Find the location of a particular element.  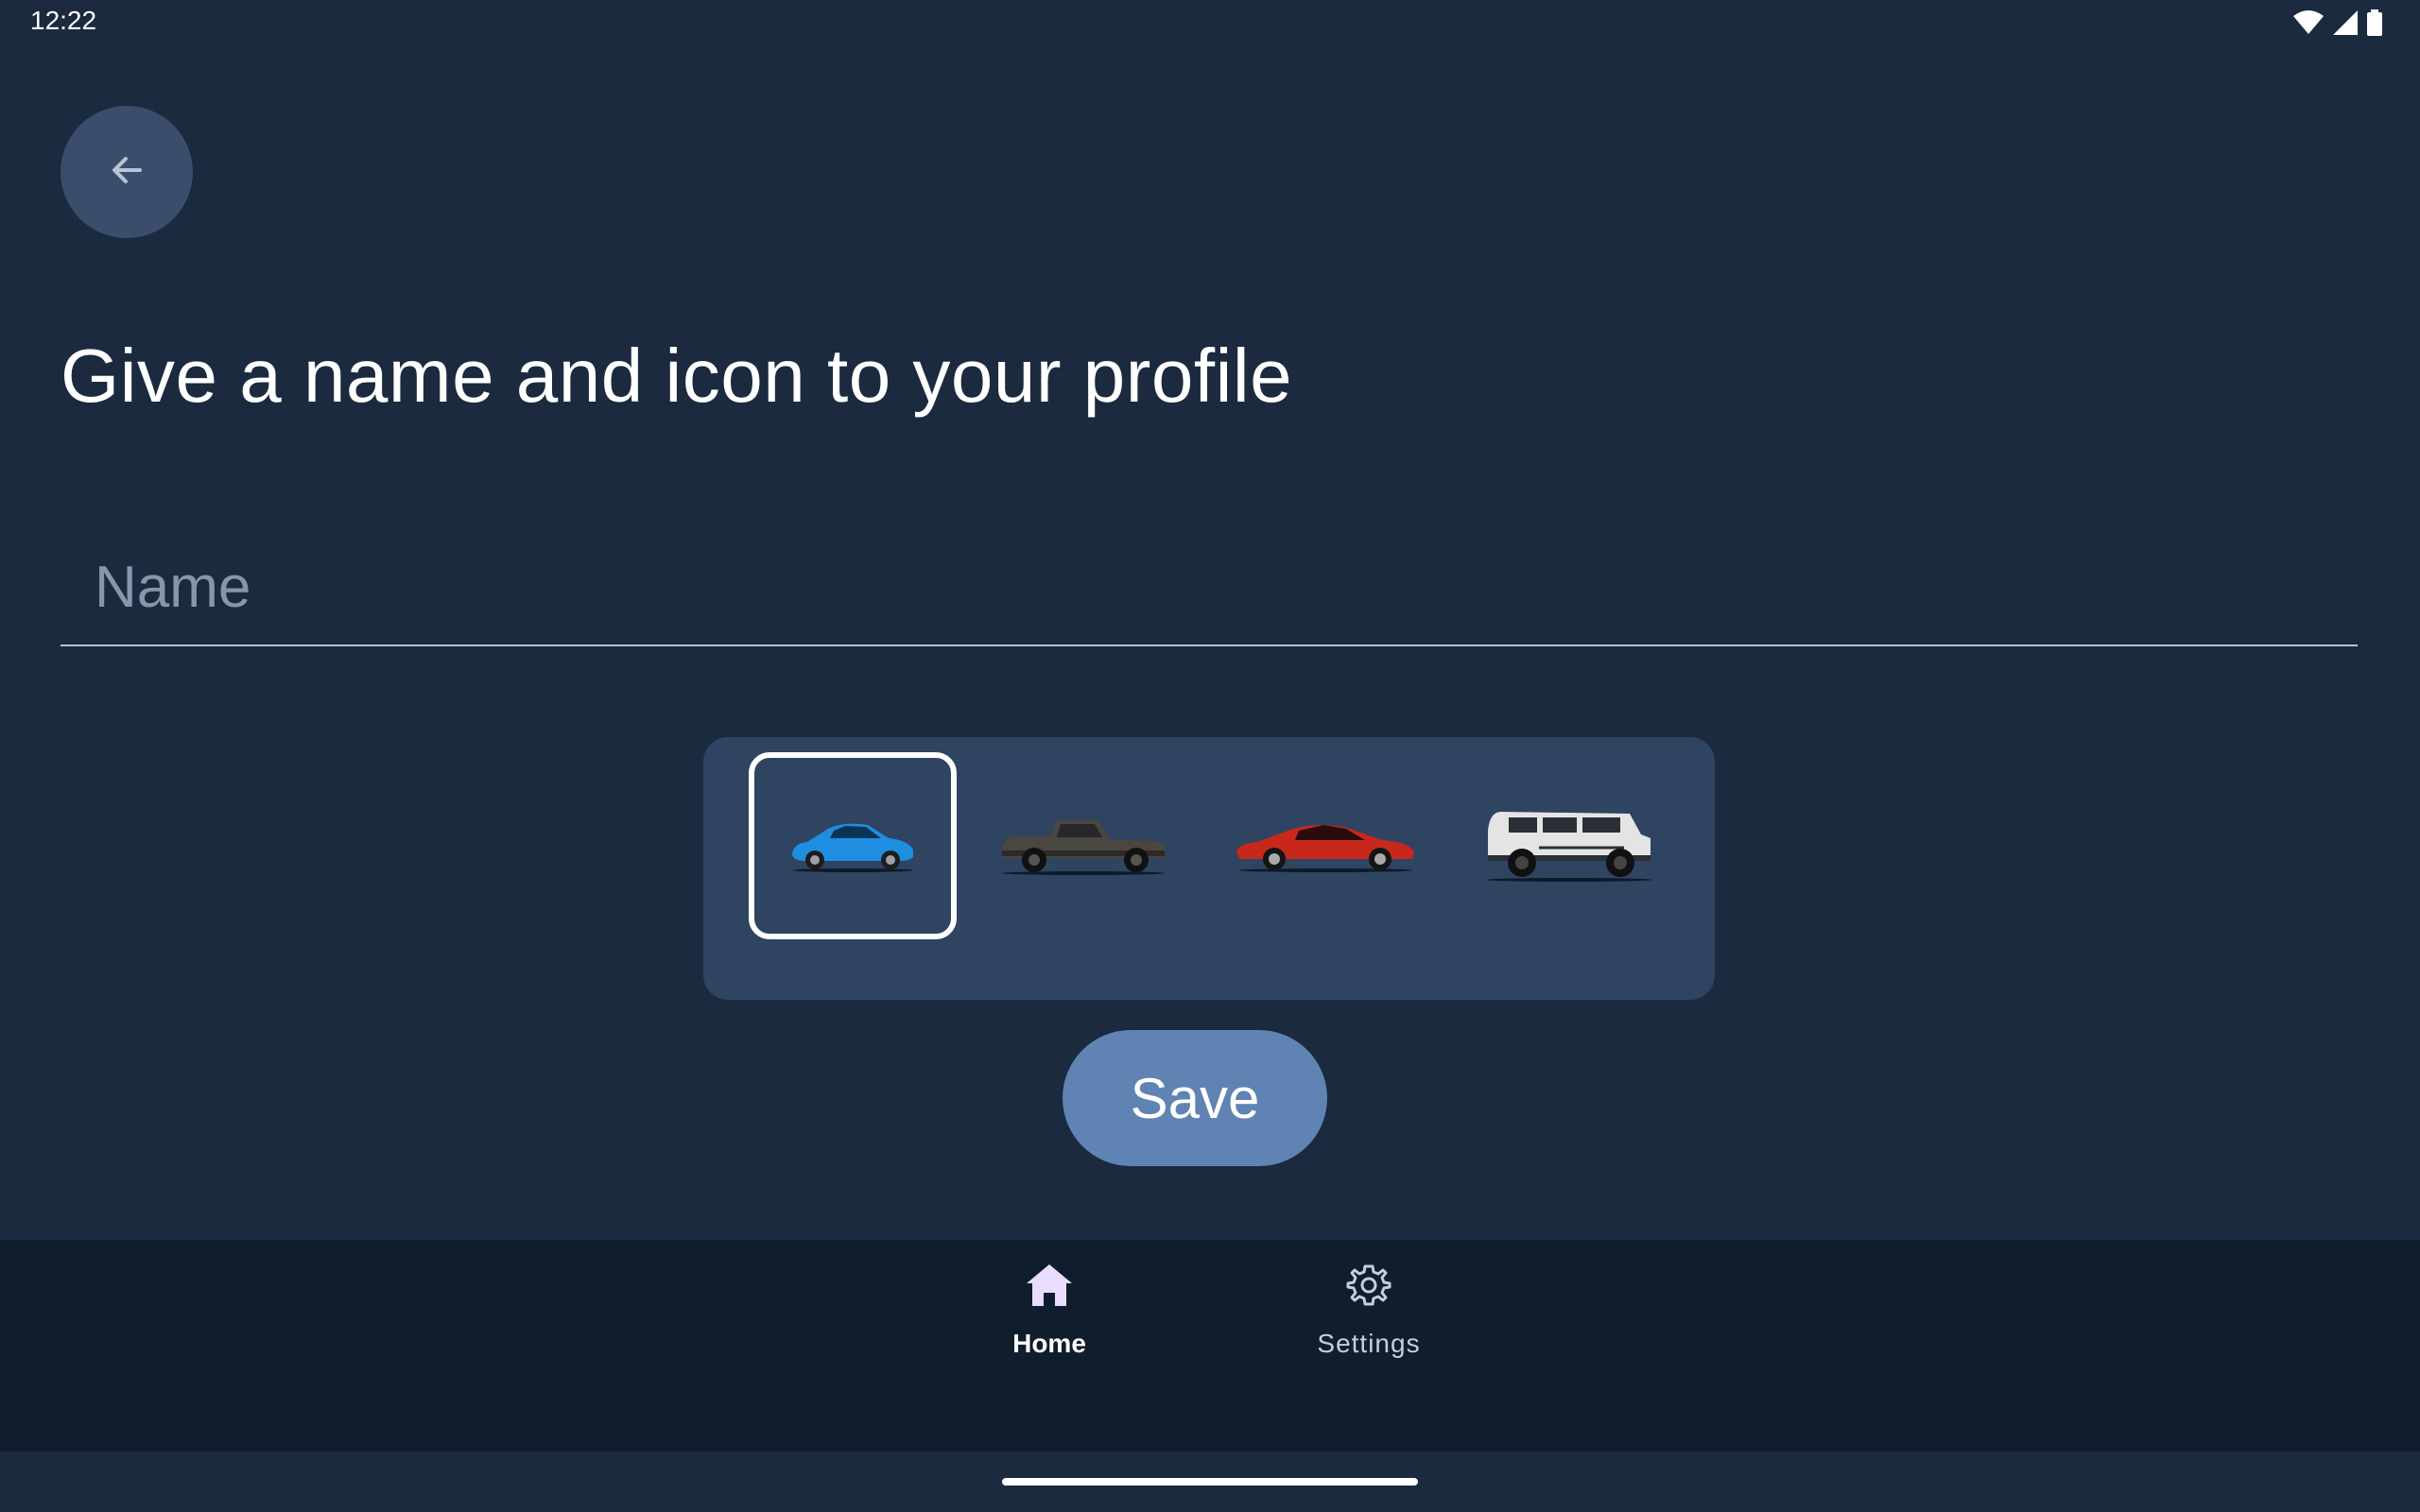

nav-item-home: Home is located at coordinates (1049, 1315).